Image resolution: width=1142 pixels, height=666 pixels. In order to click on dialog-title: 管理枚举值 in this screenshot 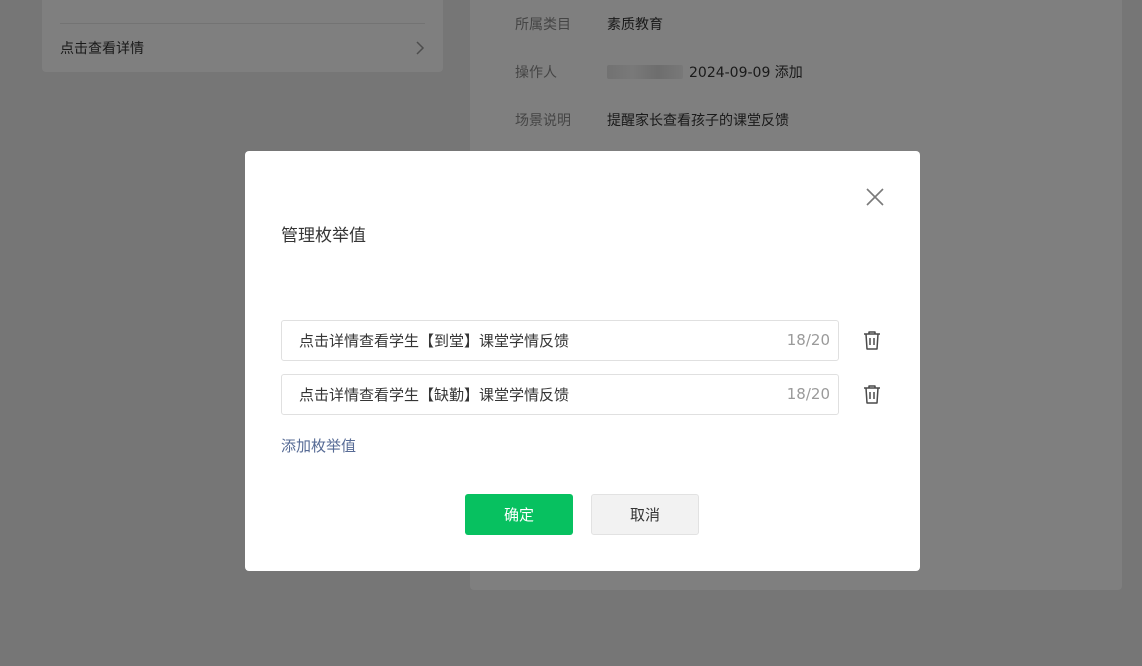, I will do `click(323, 236)`.